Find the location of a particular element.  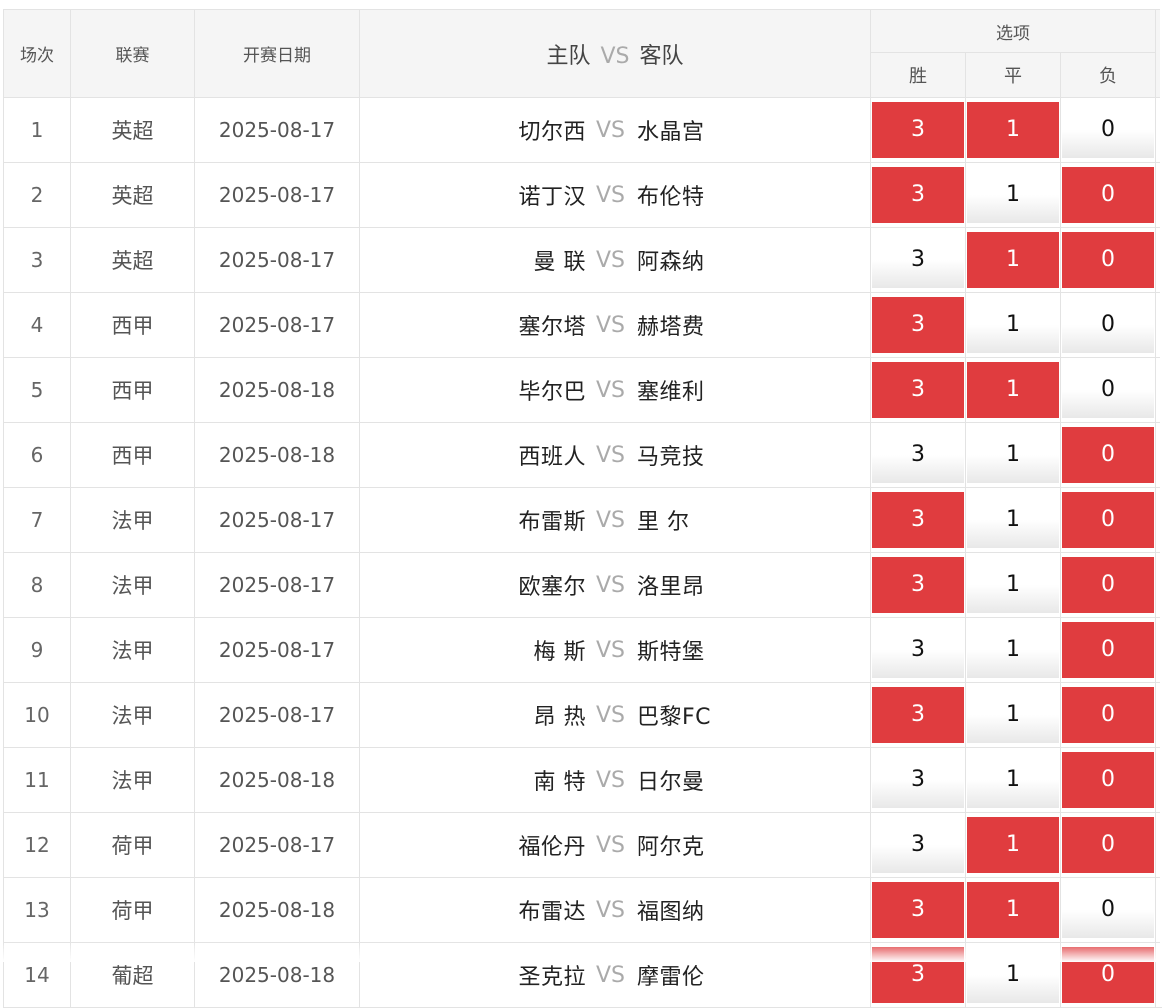

away-team: 阿森纳 is located at coordinates (744, 260).